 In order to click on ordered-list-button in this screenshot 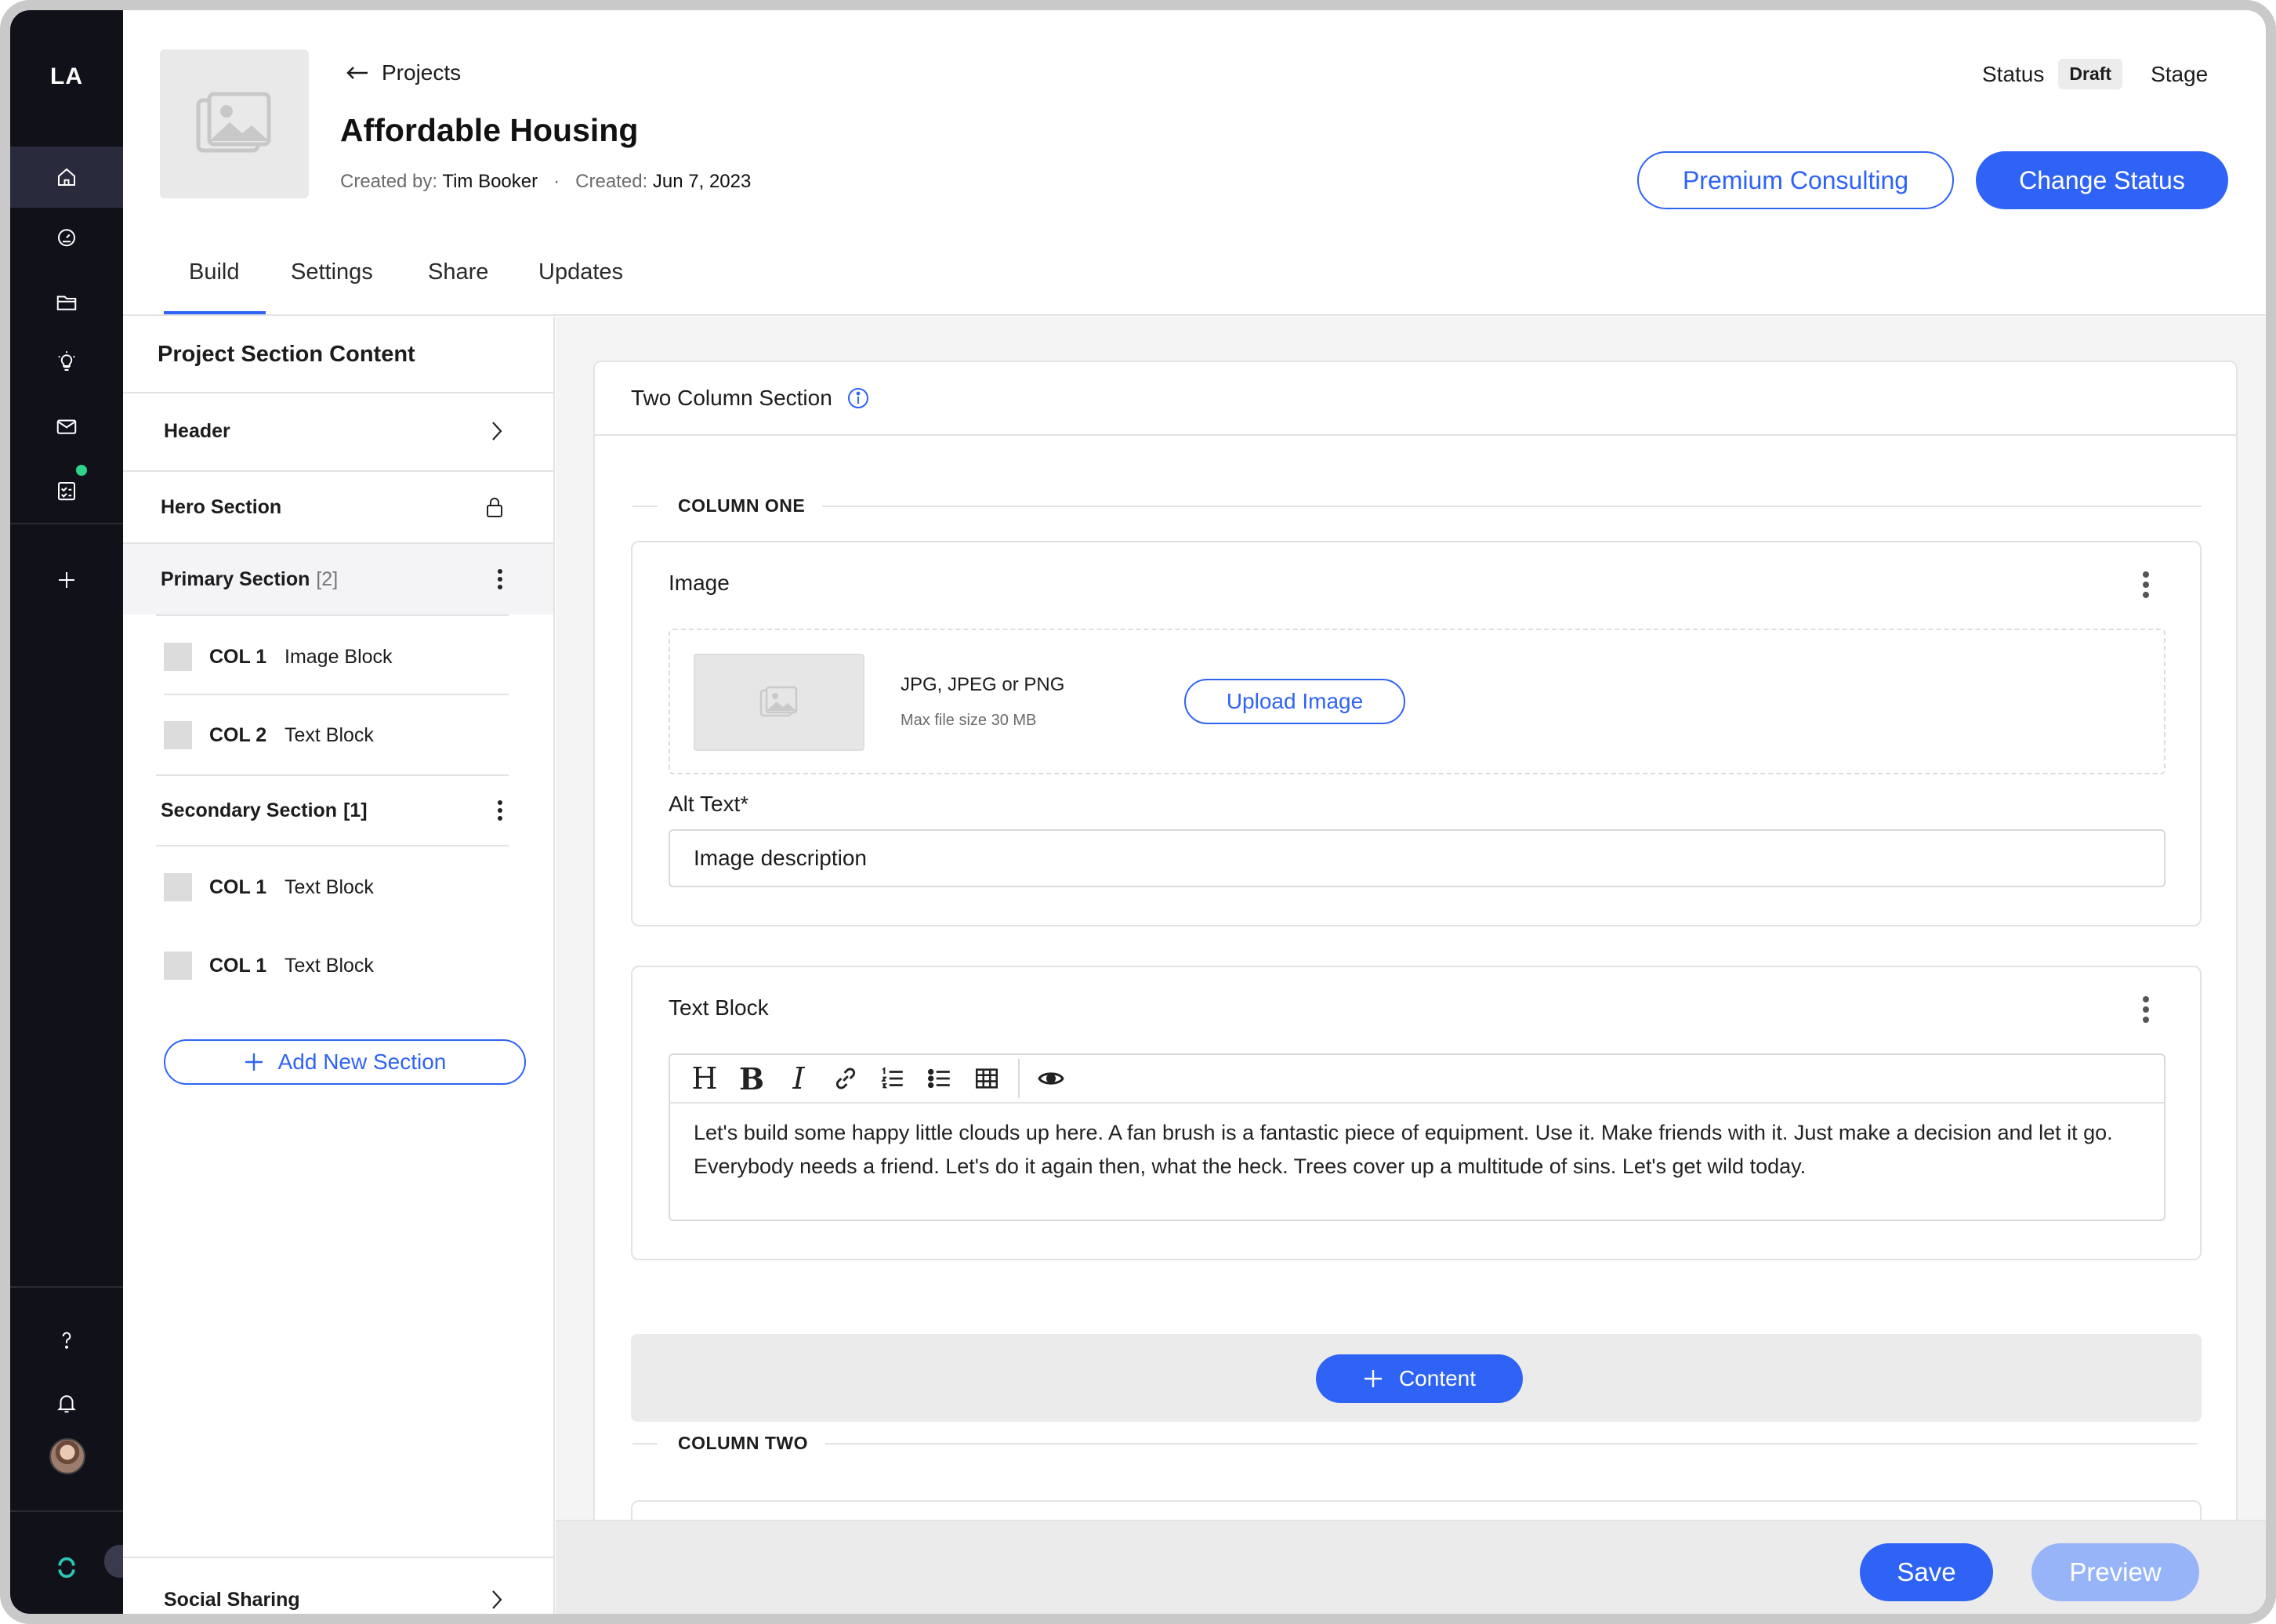, I will do `click(892, 1078)`.